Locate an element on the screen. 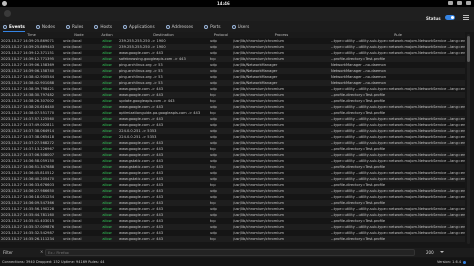 This screenshot has width=474, height=266. version-info: Version: 1.6.4 is located at coordinates (452, 262).